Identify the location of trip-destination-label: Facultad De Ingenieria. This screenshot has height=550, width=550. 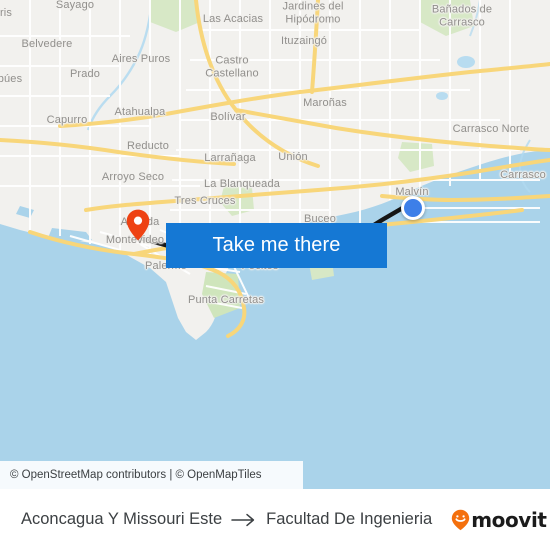
(349, 519).